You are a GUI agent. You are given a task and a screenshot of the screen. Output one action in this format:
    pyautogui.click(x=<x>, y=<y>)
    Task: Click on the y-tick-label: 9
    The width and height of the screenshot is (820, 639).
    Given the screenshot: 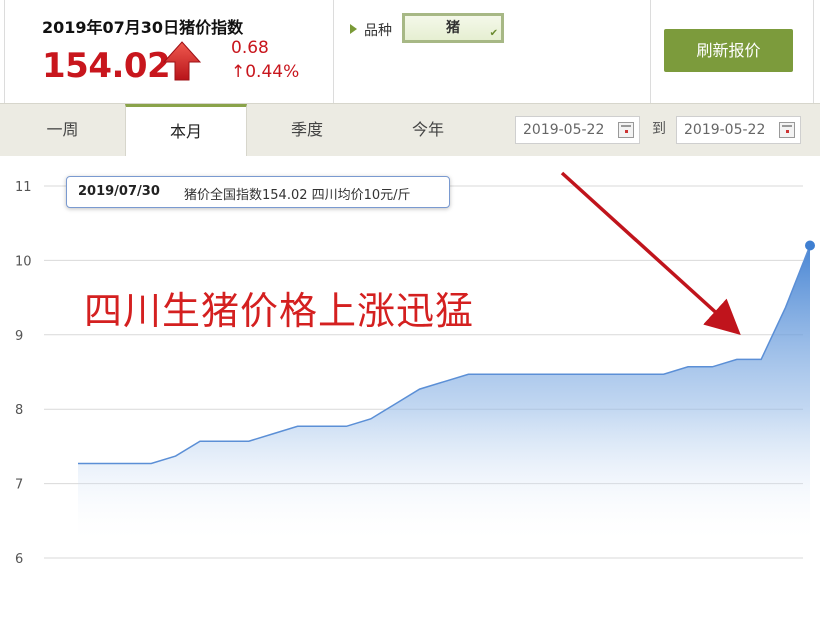 What is the action you would take?
    pyautogui.click(x=19, y=336)
    